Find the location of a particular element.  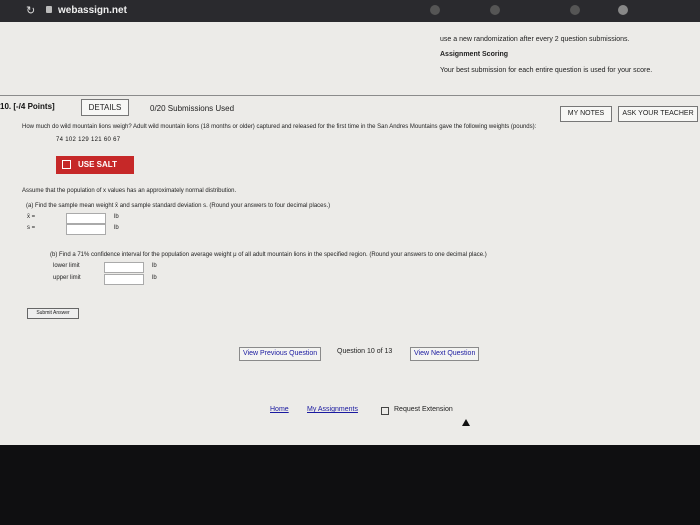

home-link: Home is located at coordinates (279, 409).